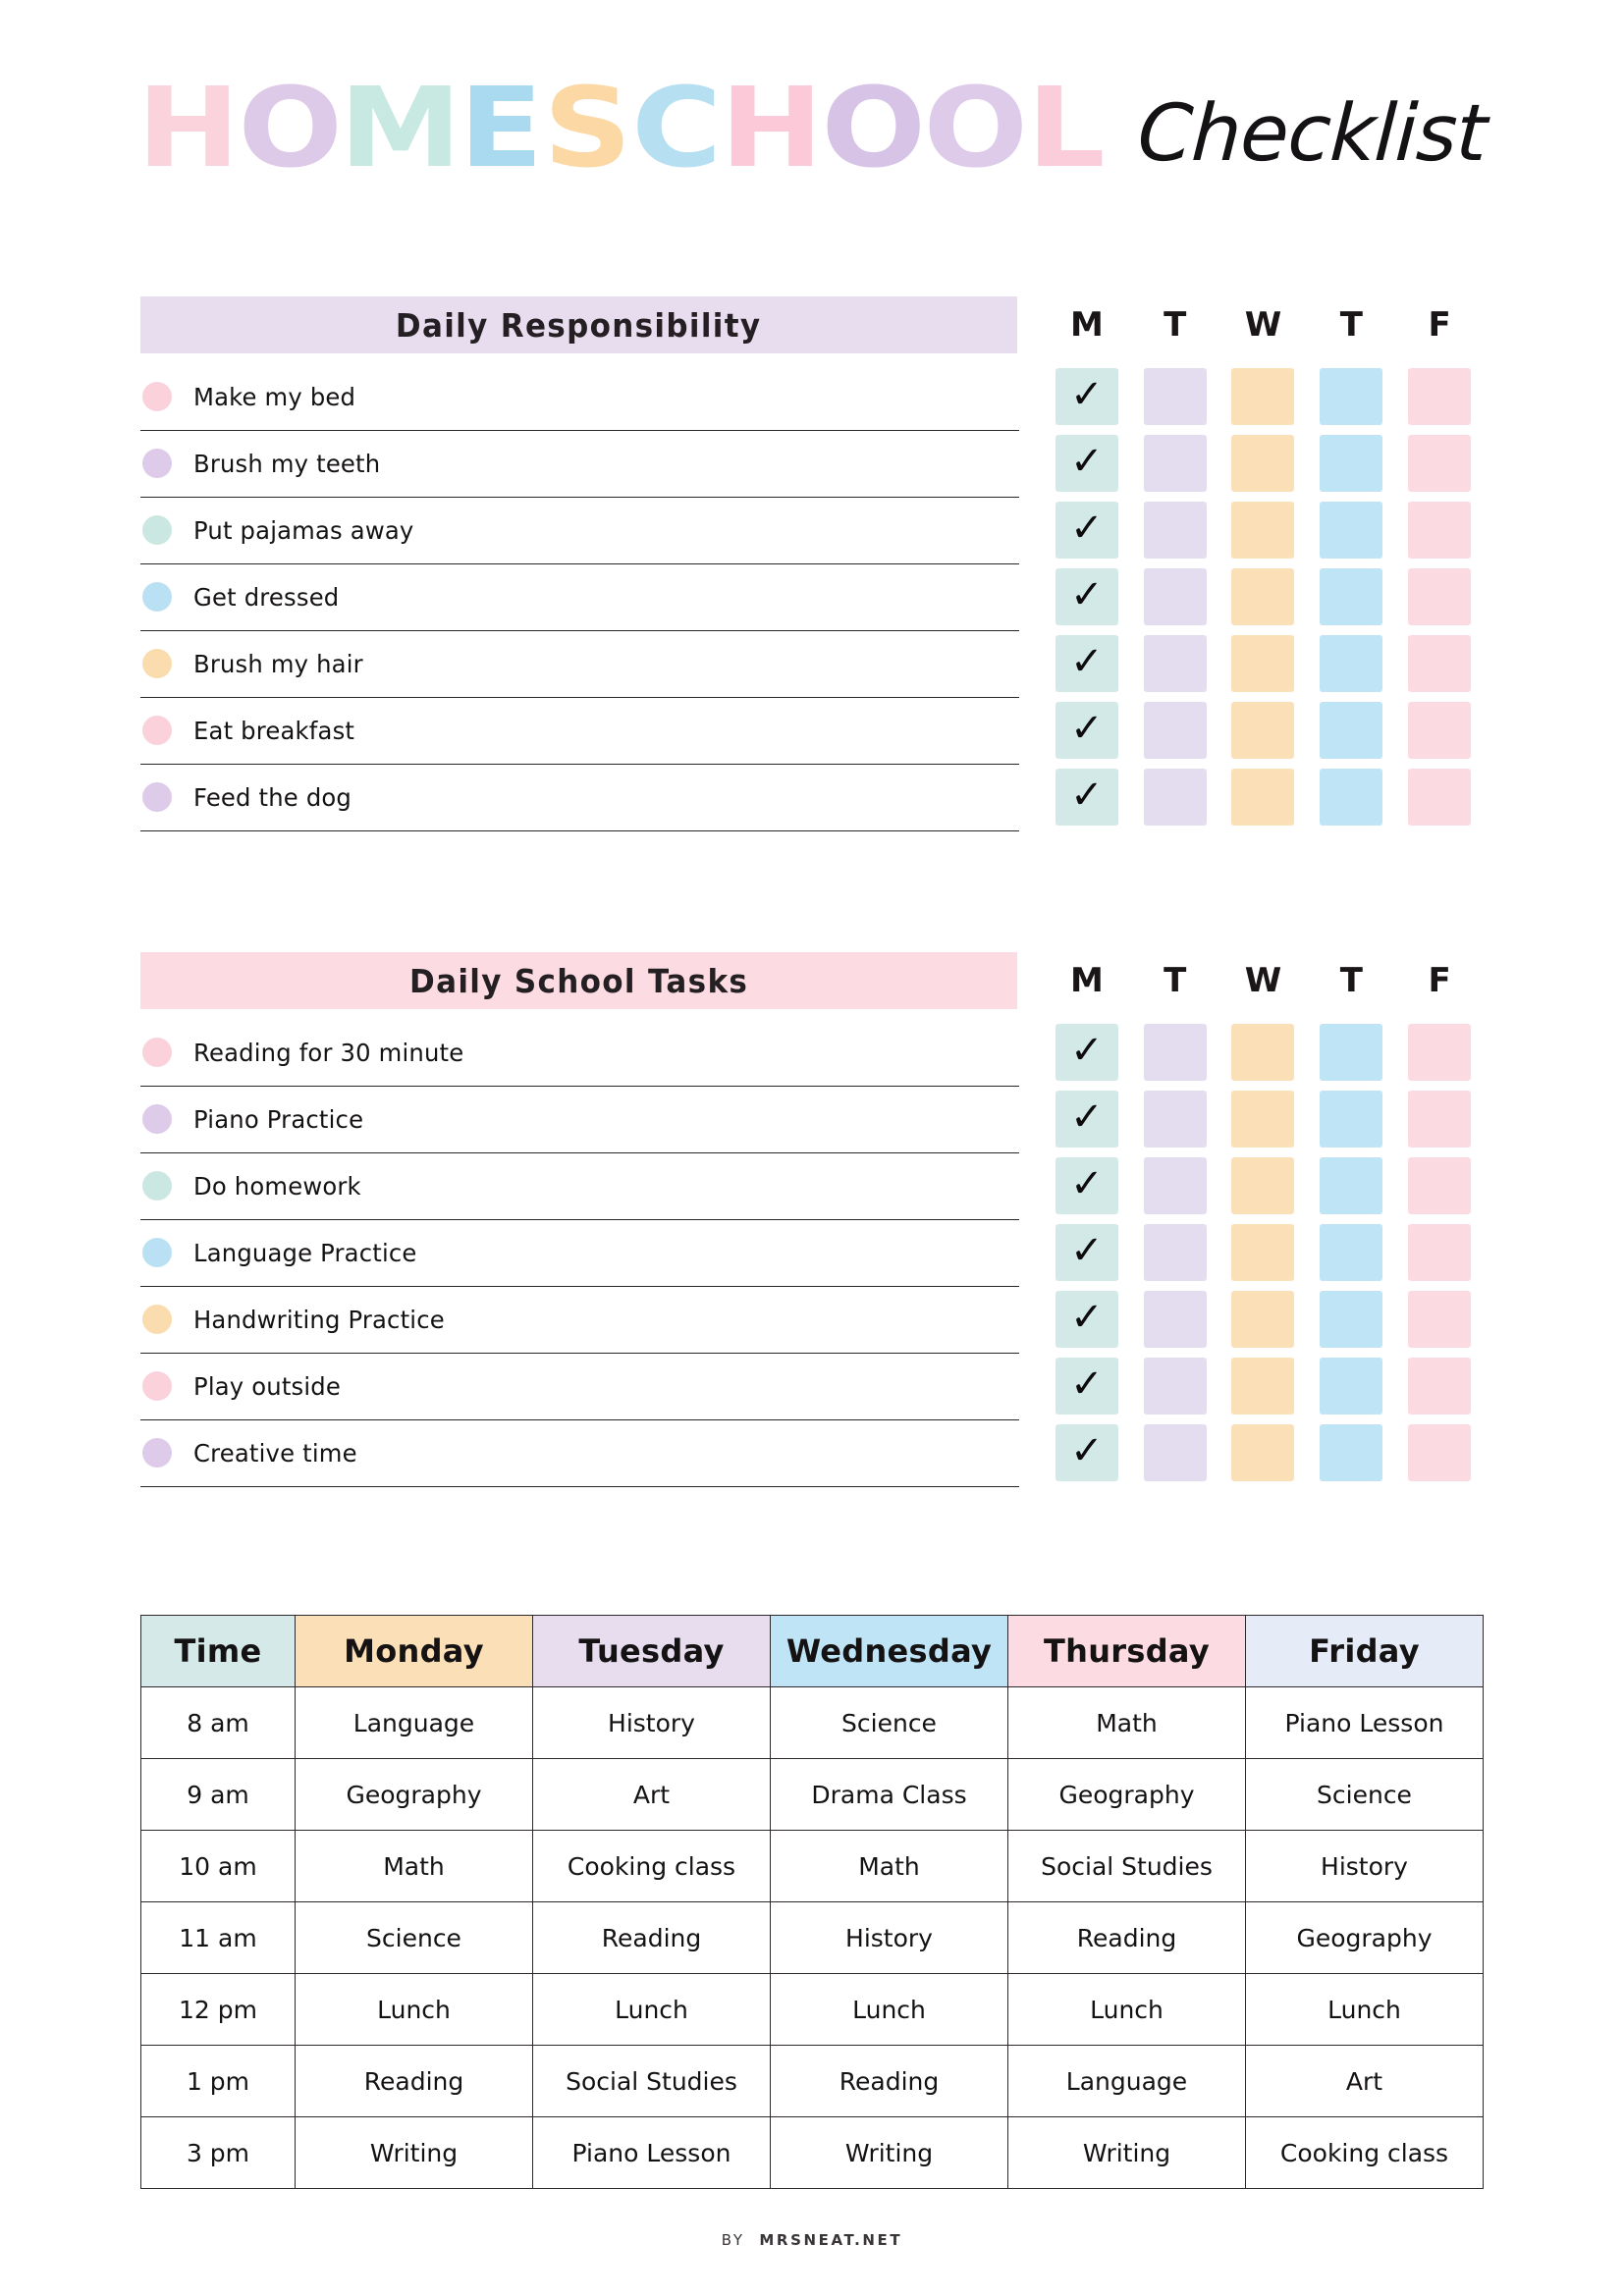  What do you see at coordinates (830, 2240) in the screenshot?
I see `footer-site-label: MRSNEAT.NET` at bounding box center [830, 2240].